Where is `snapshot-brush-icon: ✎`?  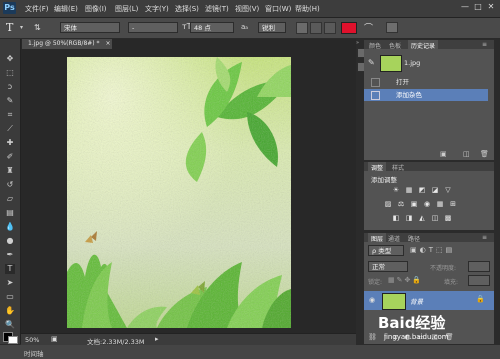 snapshot-brush-icon: ✎ is located at coordinates (373, 63).